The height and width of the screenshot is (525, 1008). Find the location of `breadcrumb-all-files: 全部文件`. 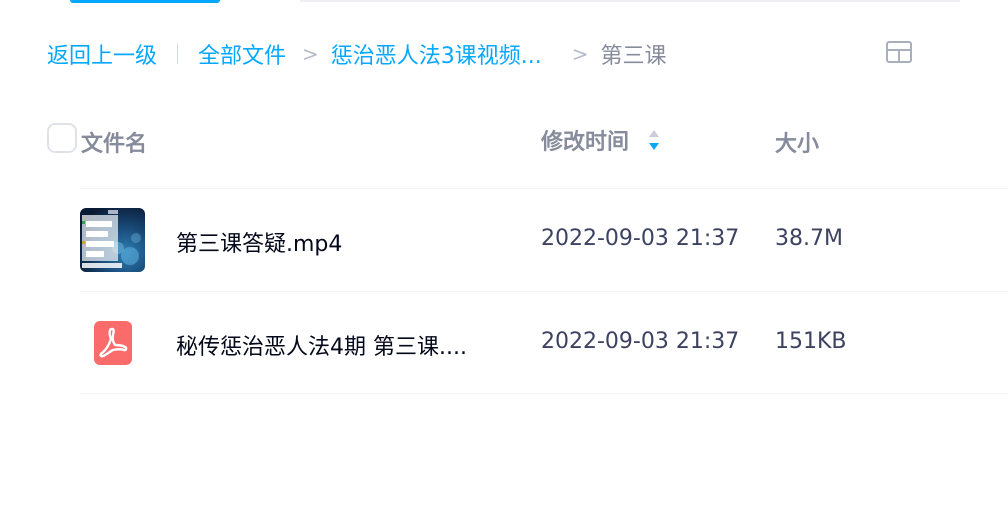

breadcrumb-all-files: 全部文件 is located at coordinates (242, 54).